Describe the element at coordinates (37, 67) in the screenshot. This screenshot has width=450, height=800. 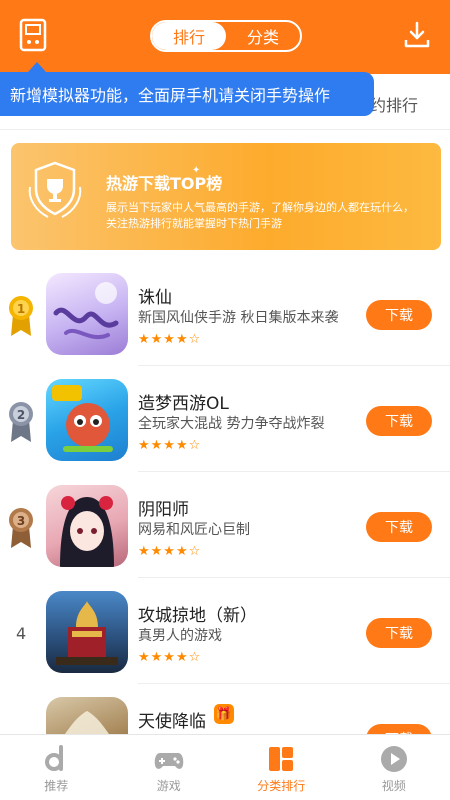
I see `tooltip-arrow` at that location.